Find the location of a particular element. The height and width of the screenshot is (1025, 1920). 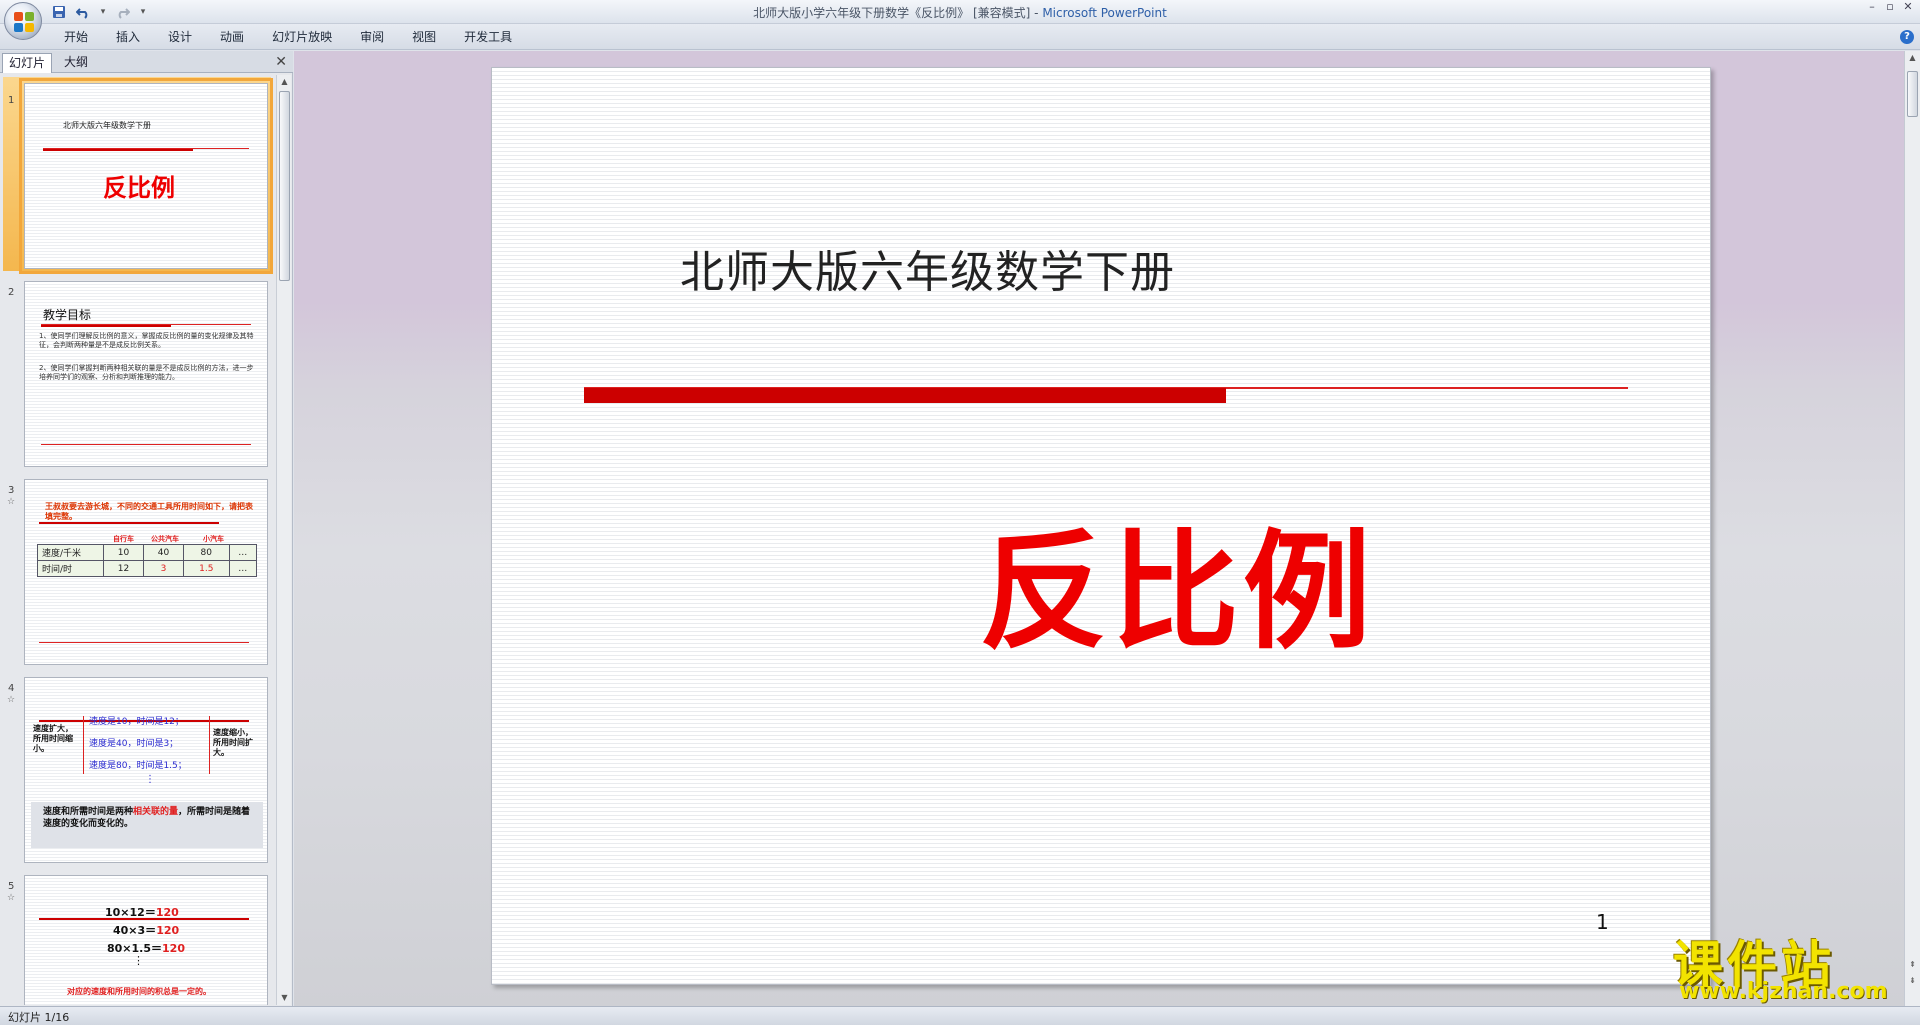

thumb-col-bike: 自行车 is located at coordinates (123, 539).